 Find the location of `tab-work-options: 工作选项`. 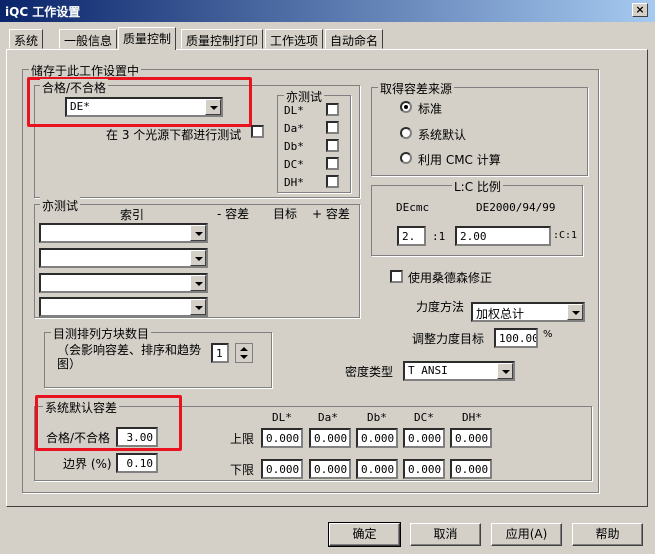

tab-work-options: 工作选项 is located at coordinates (294, 39).